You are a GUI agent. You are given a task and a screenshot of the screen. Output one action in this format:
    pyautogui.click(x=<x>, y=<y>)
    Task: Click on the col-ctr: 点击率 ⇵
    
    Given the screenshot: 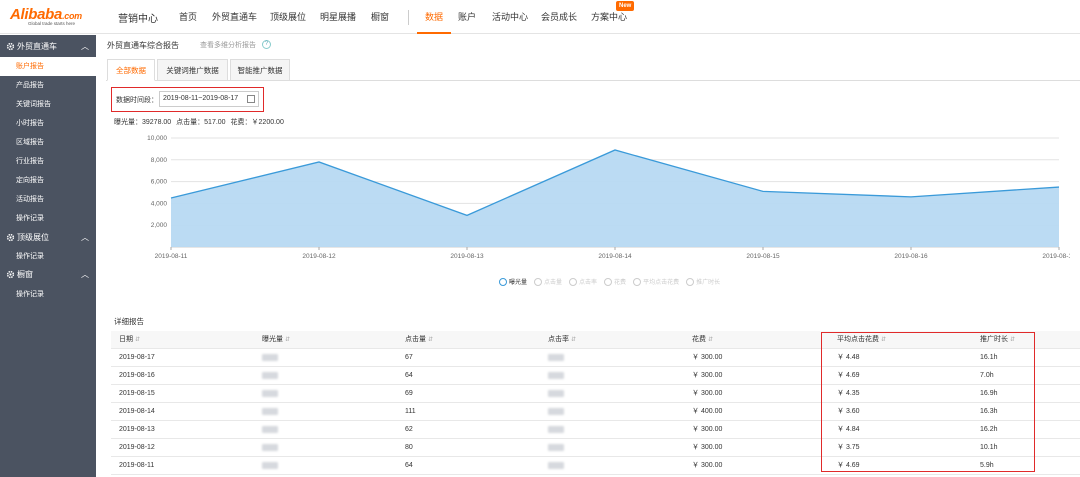 What is the action you would take?
    pyautogui.click(x=562, y=340)
    